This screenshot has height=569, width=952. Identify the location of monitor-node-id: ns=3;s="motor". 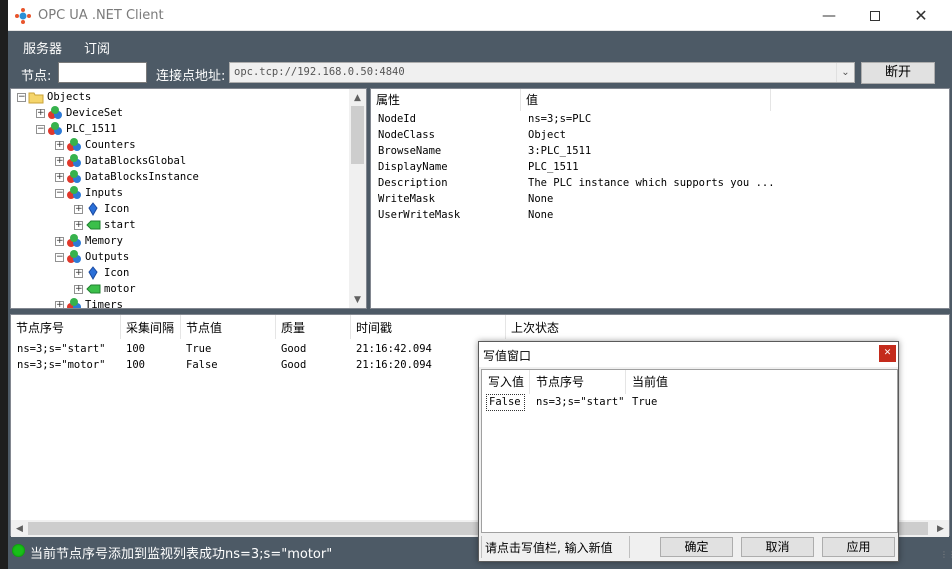
(61, 365).